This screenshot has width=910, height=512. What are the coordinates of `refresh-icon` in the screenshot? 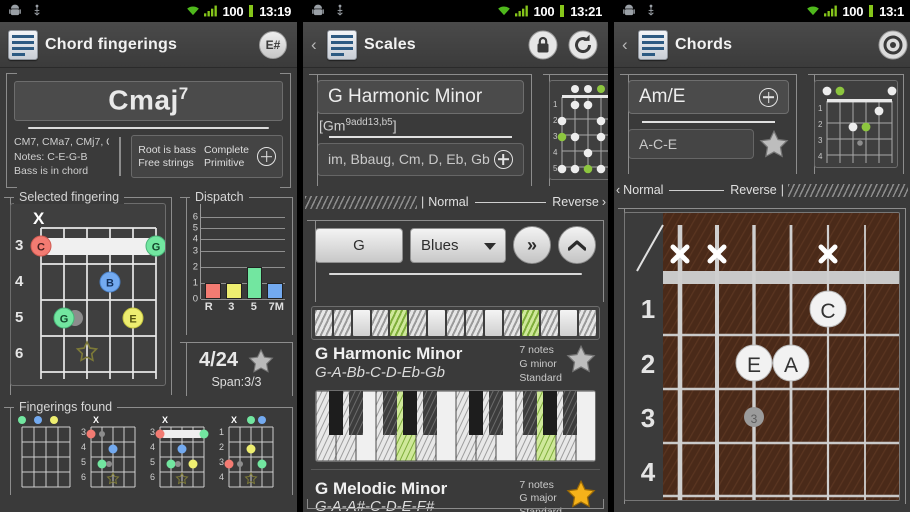 It's located at (583, 45).